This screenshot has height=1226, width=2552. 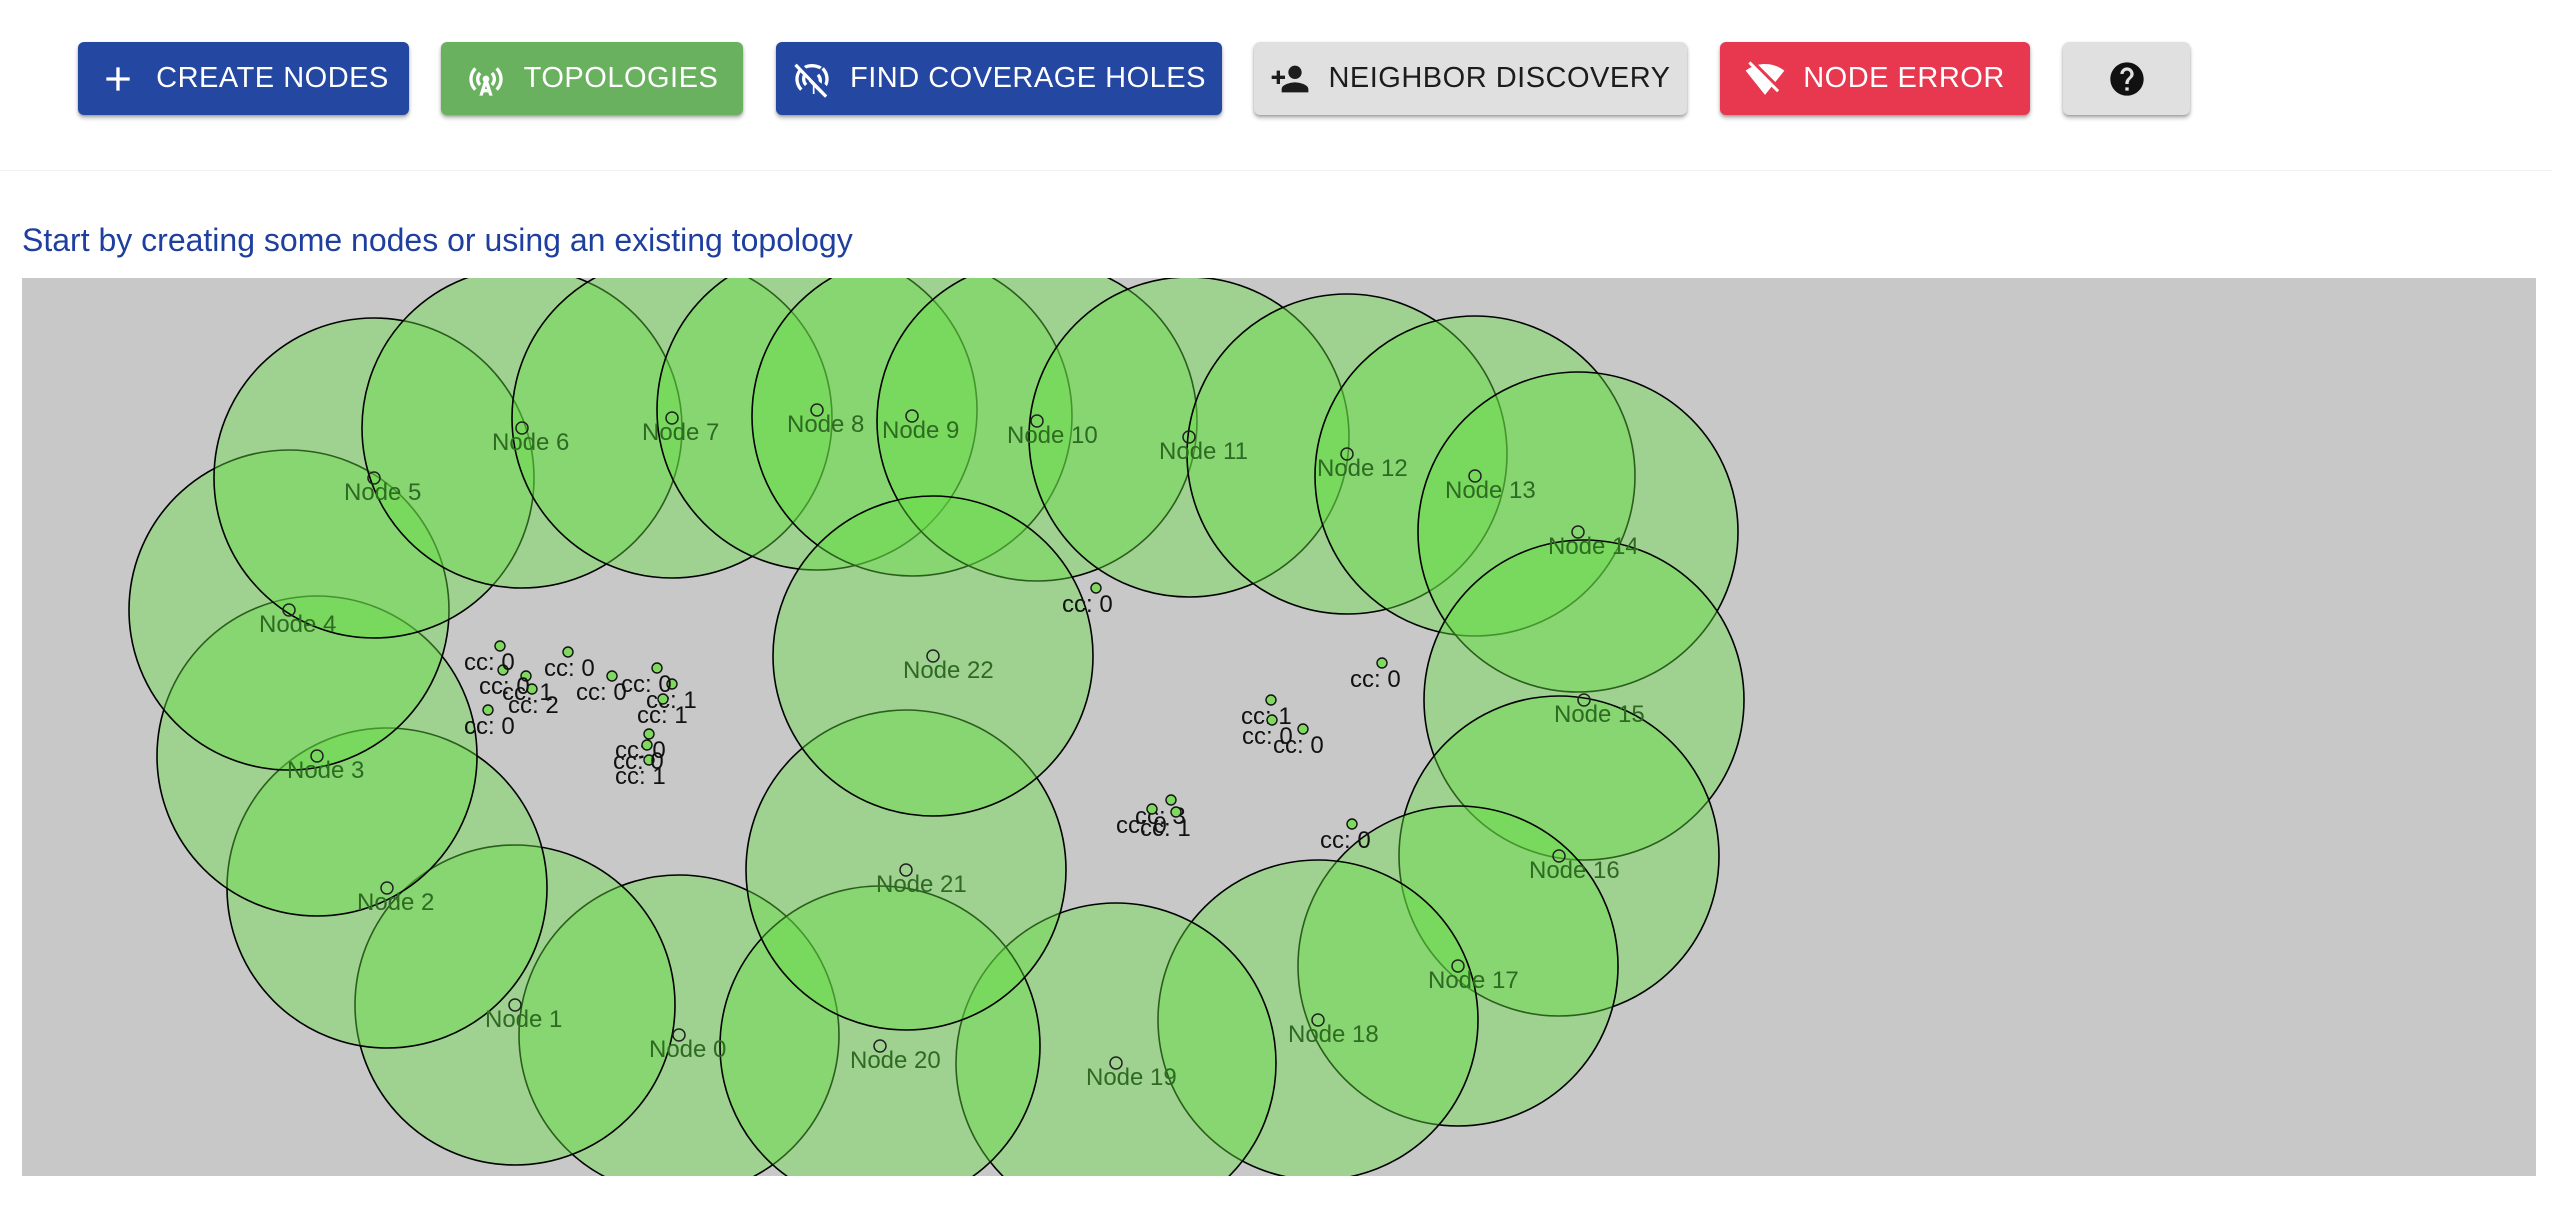 What do you see at coordinates (272, 78) in the screenshot?
I see `create-nodes-label: CREATE NODES` at bounding box center [272, 78].